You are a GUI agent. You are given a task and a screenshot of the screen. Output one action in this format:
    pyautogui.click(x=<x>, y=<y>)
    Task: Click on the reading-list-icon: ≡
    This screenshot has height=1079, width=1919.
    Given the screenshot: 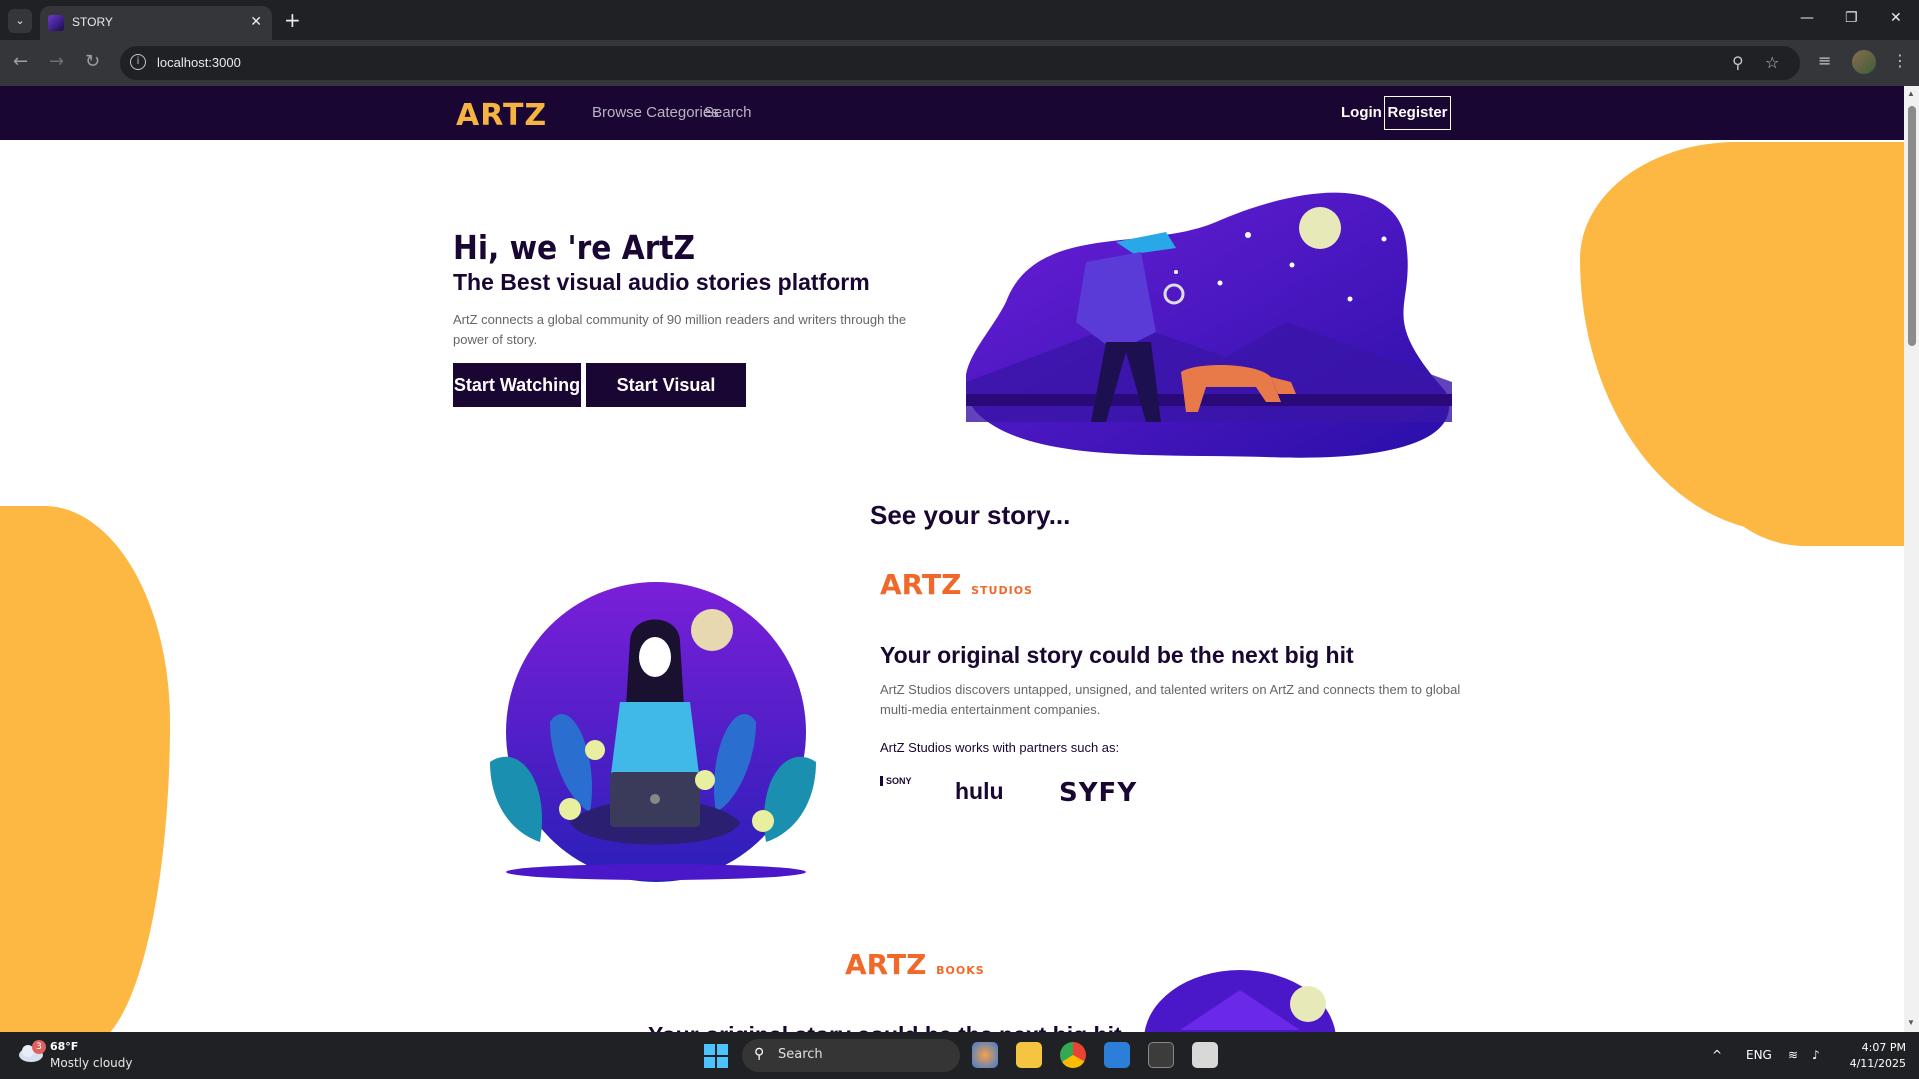 What is the action you would take?
    pyautogui.click(x=1824, y=60)
    